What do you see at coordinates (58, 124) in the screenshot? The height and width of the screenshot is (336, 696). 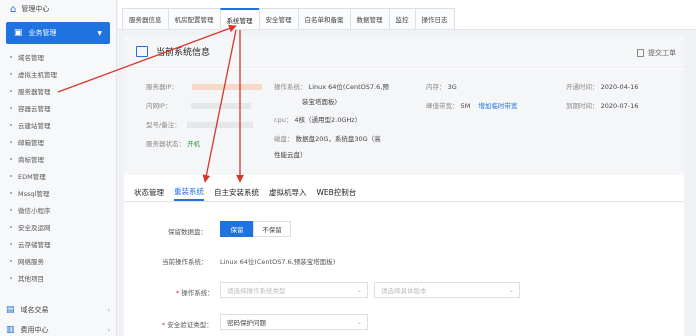 I see `sidebar-subitem: 云建站管理` at bounding box center [58, 124].